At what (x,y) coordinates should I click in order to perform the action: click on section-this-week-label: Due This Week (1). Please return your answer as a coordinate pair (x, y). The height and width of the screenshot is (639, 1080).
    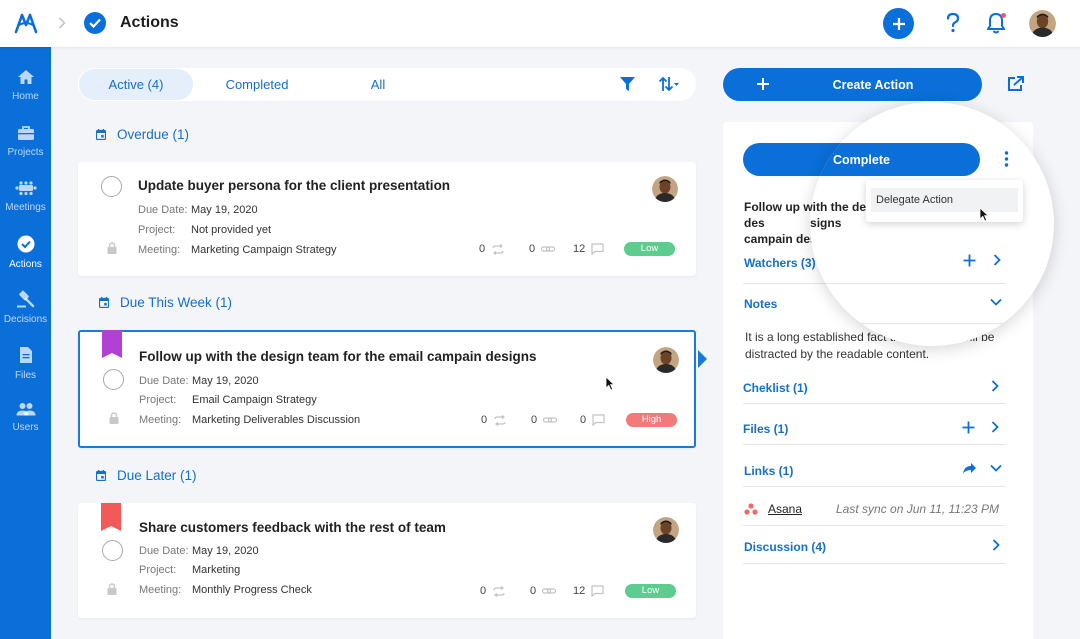
    Looking at the image, I should click on (176, 302).